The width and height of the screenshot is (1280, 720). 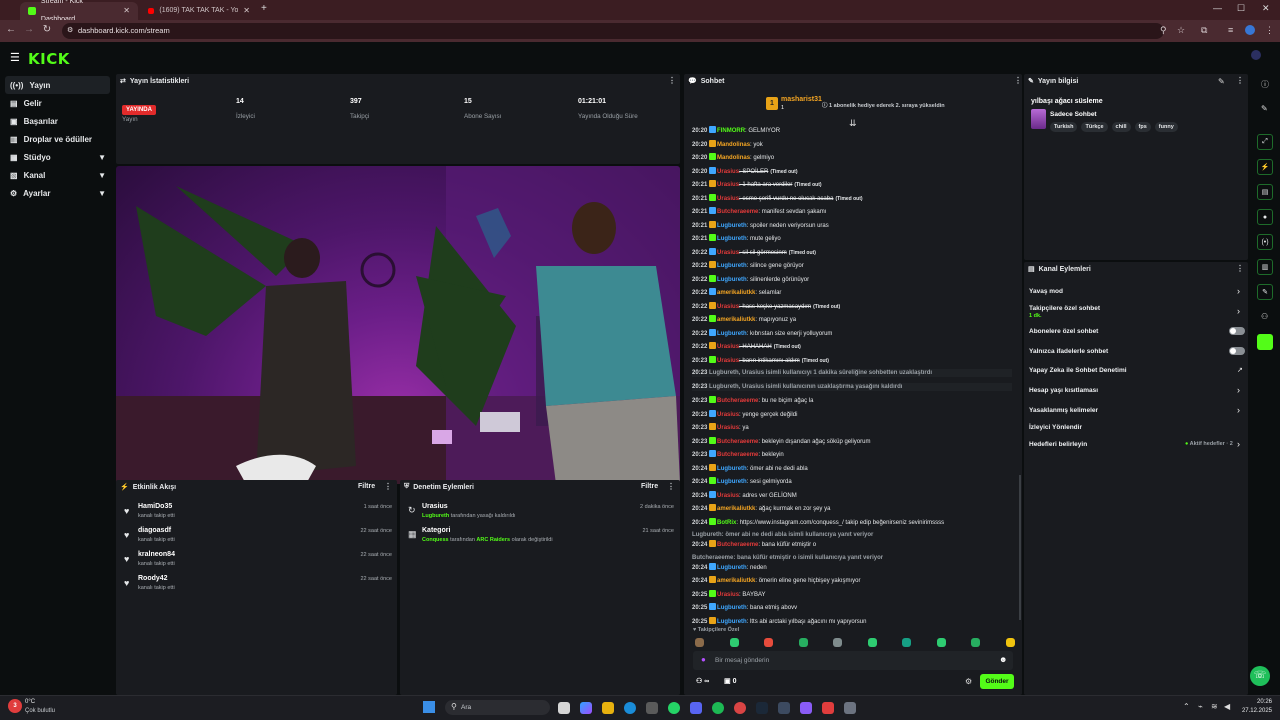 What do you see at coordinates (852, 400) in the screenshot?
I see `chat-message: 20:23 Butcheraeeme: bu ne biçim ağaç la` at bounding box center [852, 400].